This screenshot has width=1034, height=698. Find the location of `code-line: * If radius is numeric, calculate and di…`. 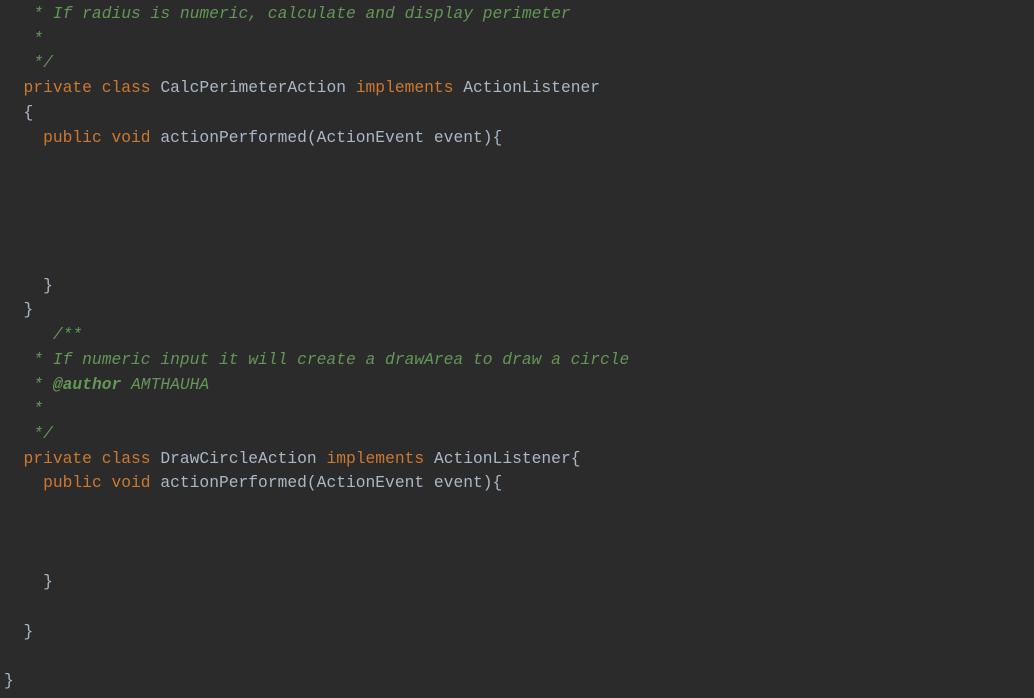

code-line: * If radius is numeric, calculate and di… is located at coordinates (287, 14).